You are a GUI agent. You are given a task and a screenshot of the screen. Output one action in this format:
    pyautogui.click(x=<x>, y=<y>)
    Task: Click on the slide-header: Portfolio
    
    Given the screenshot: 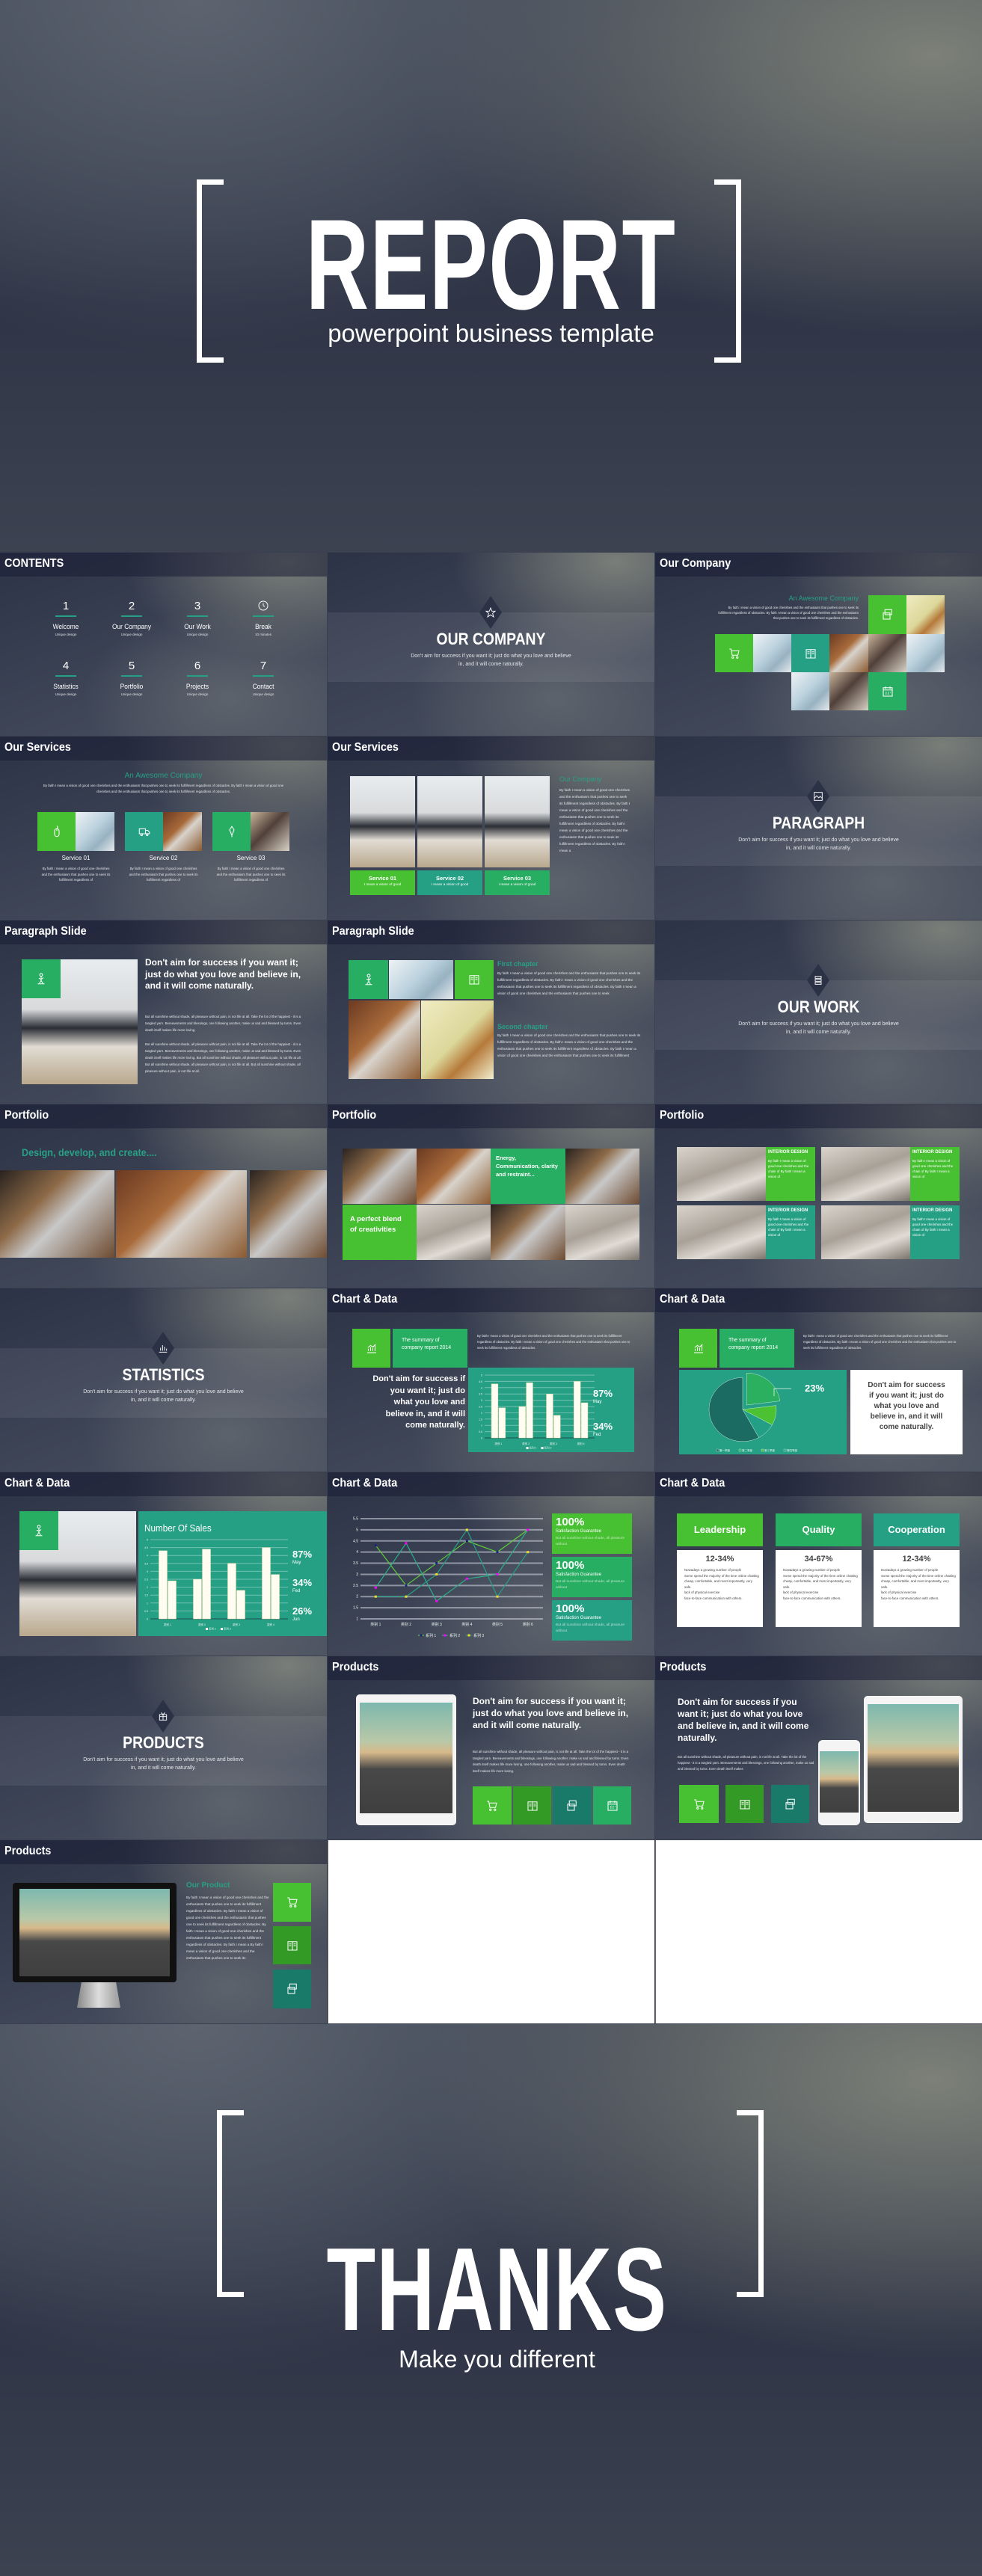 What is the action you would take?
    pyautogui.click(x=163, y=1116)
    